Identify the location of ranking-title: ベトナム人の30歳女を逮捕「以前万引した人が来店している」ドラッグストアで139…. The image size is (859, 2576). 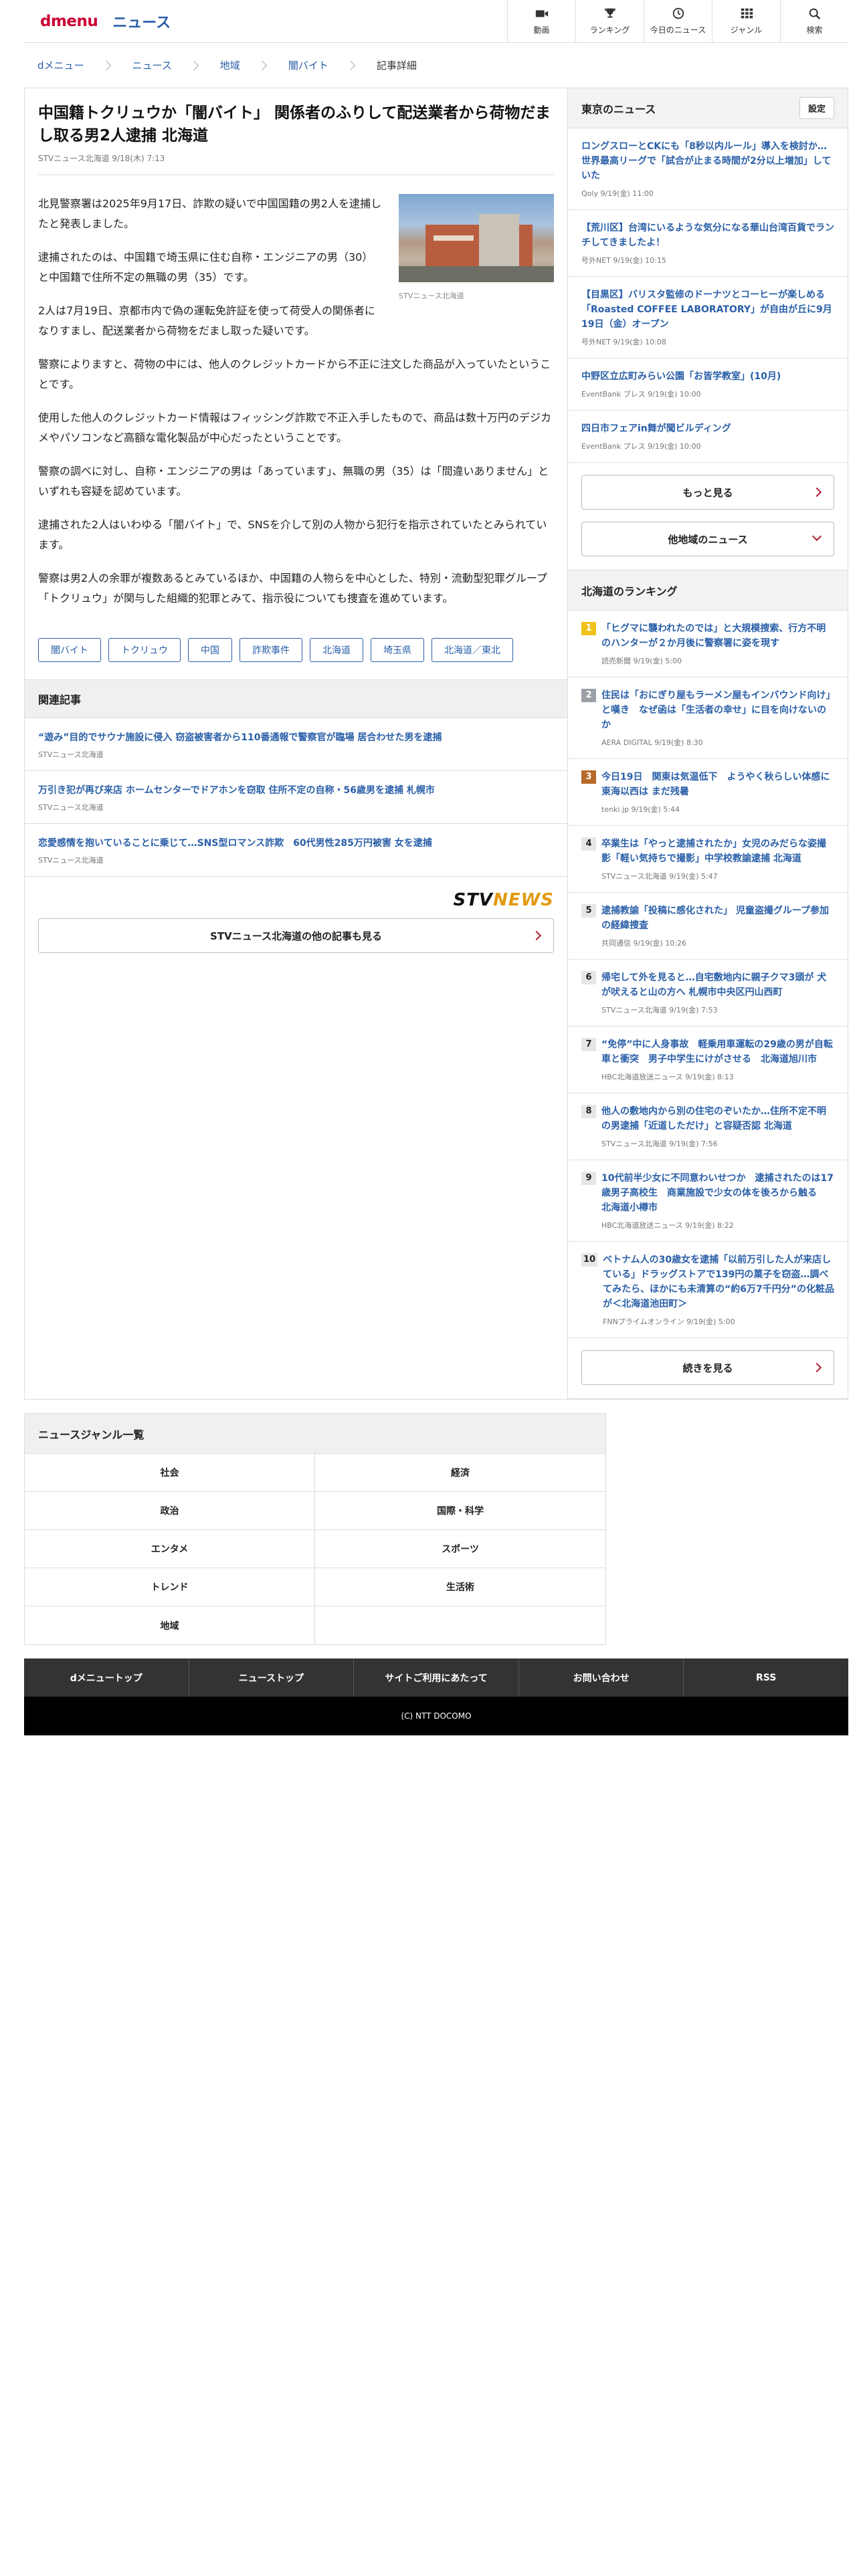
(718, 1282).